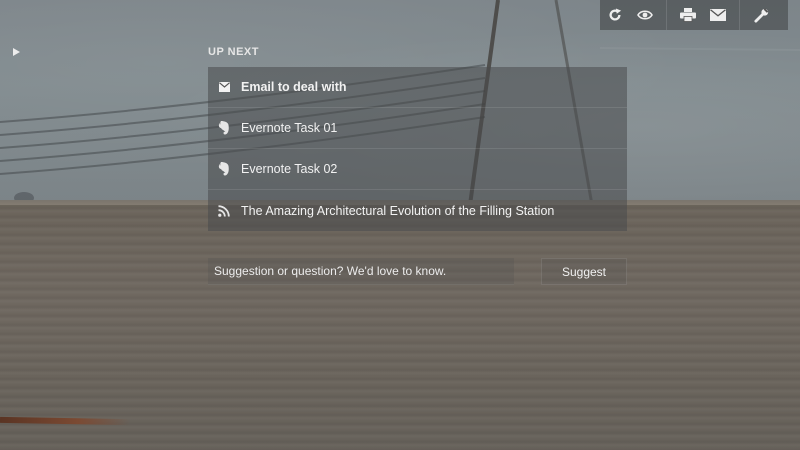  I want to click on task-label: Evernote Task 01, so click(289, 128).